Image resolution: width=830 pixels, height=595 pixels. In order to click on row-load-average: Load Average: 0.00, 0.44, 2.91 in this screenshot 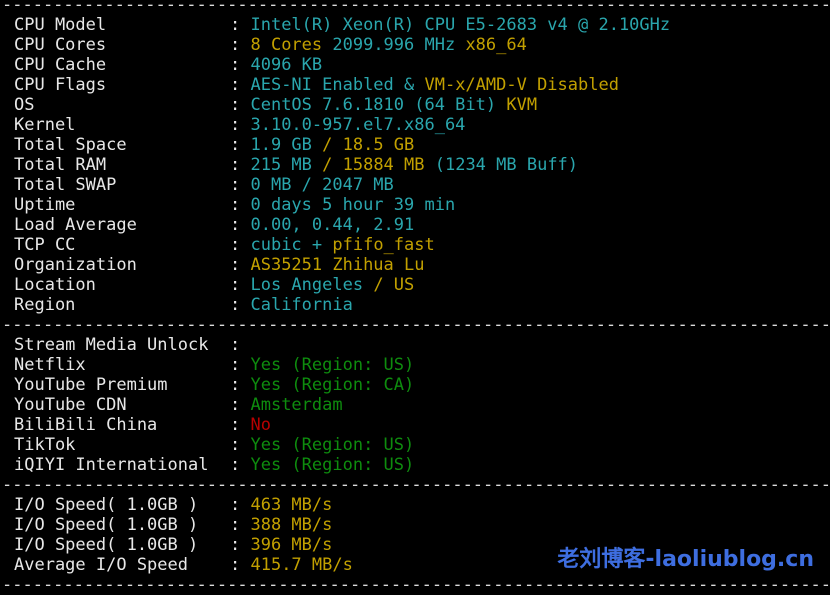, I will do `click(415, 225)`.